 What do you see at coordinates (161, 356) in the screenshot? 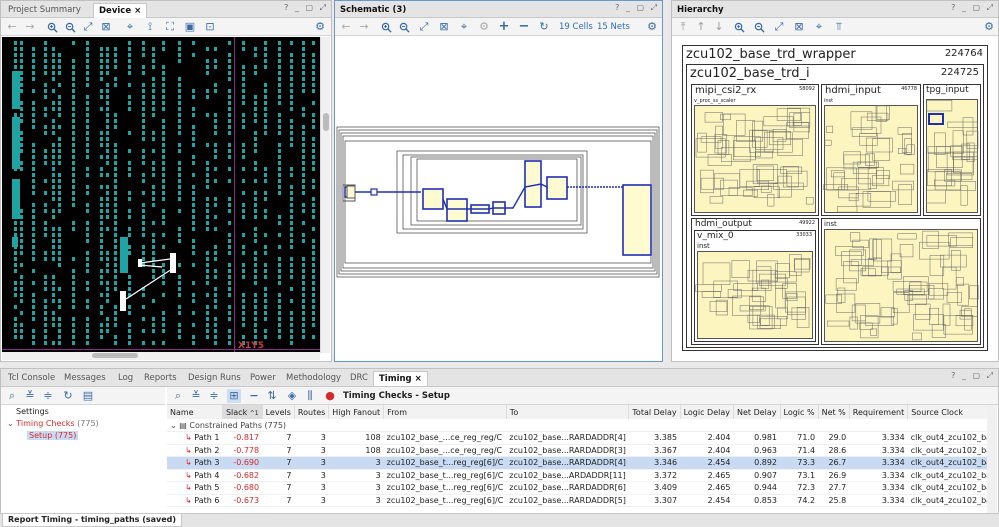
I see `device-hscroll` at bounding box center [161, 356].